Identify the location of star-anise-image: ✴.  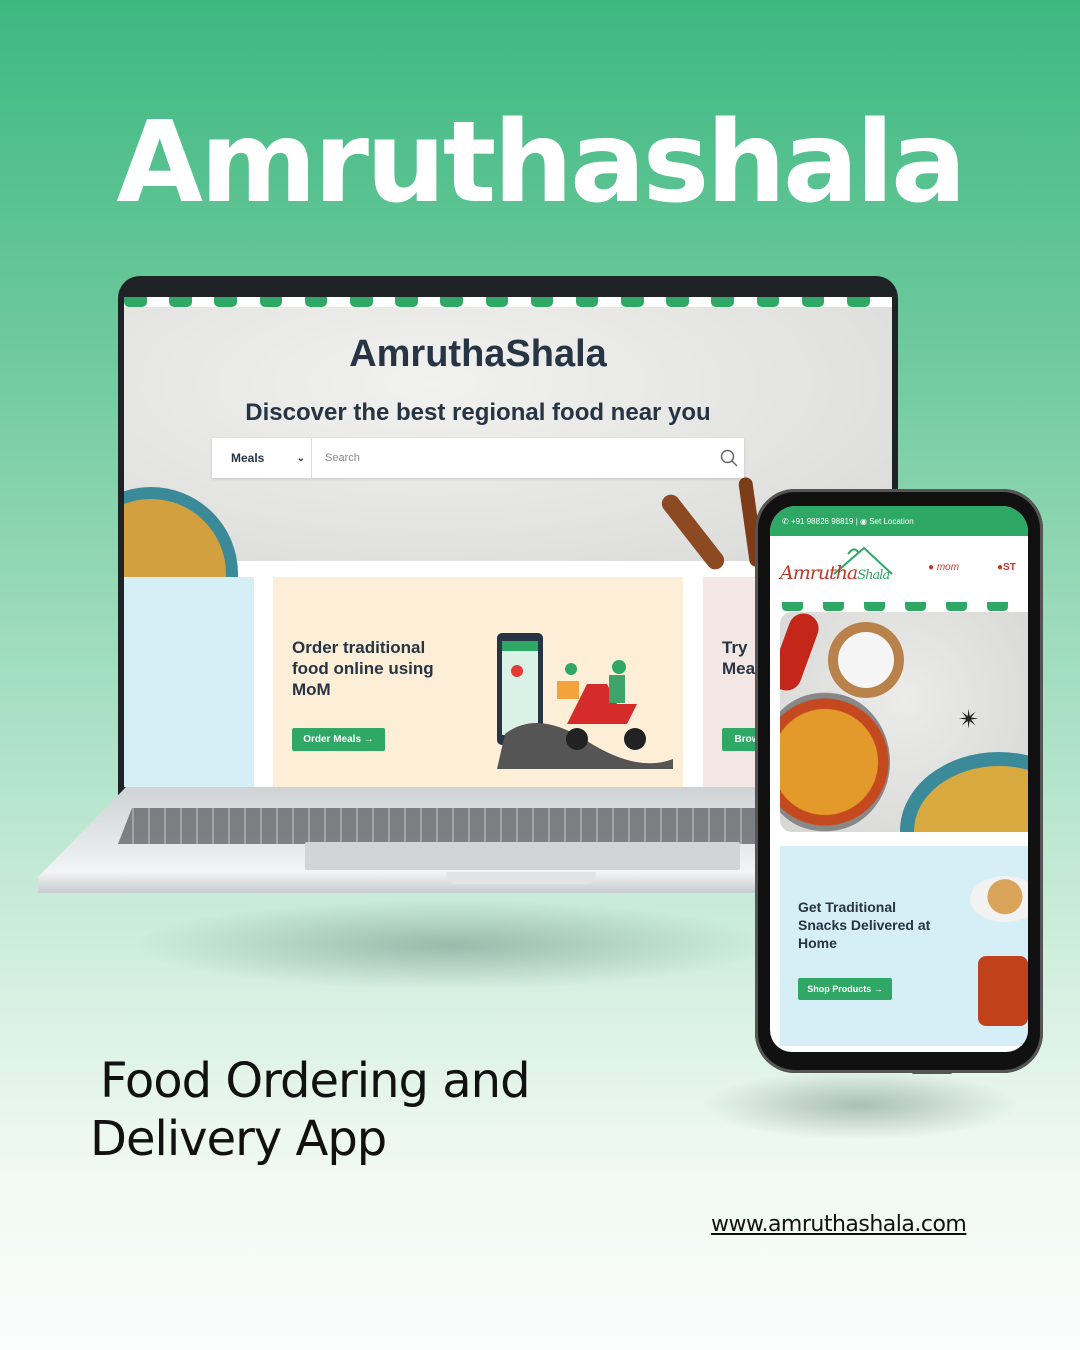
(969, 719).